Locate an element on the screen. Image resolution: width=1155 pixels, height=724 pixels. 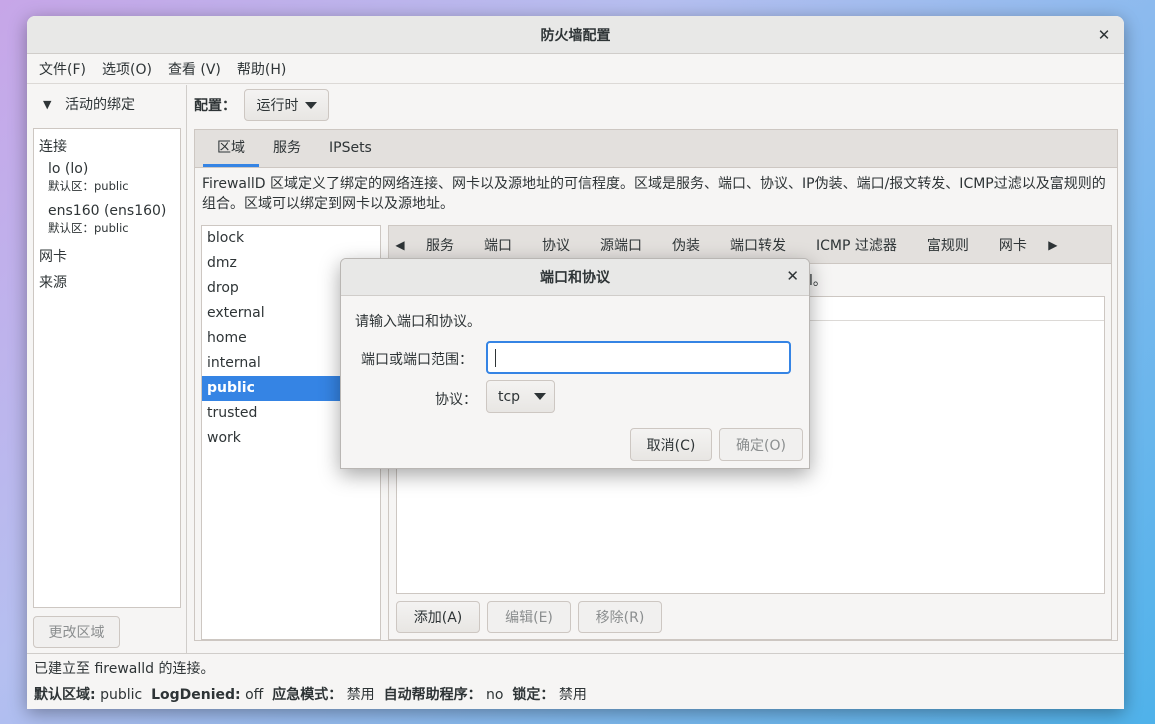
subtab-protocols: 协议 is located at coordinates (556, 245).